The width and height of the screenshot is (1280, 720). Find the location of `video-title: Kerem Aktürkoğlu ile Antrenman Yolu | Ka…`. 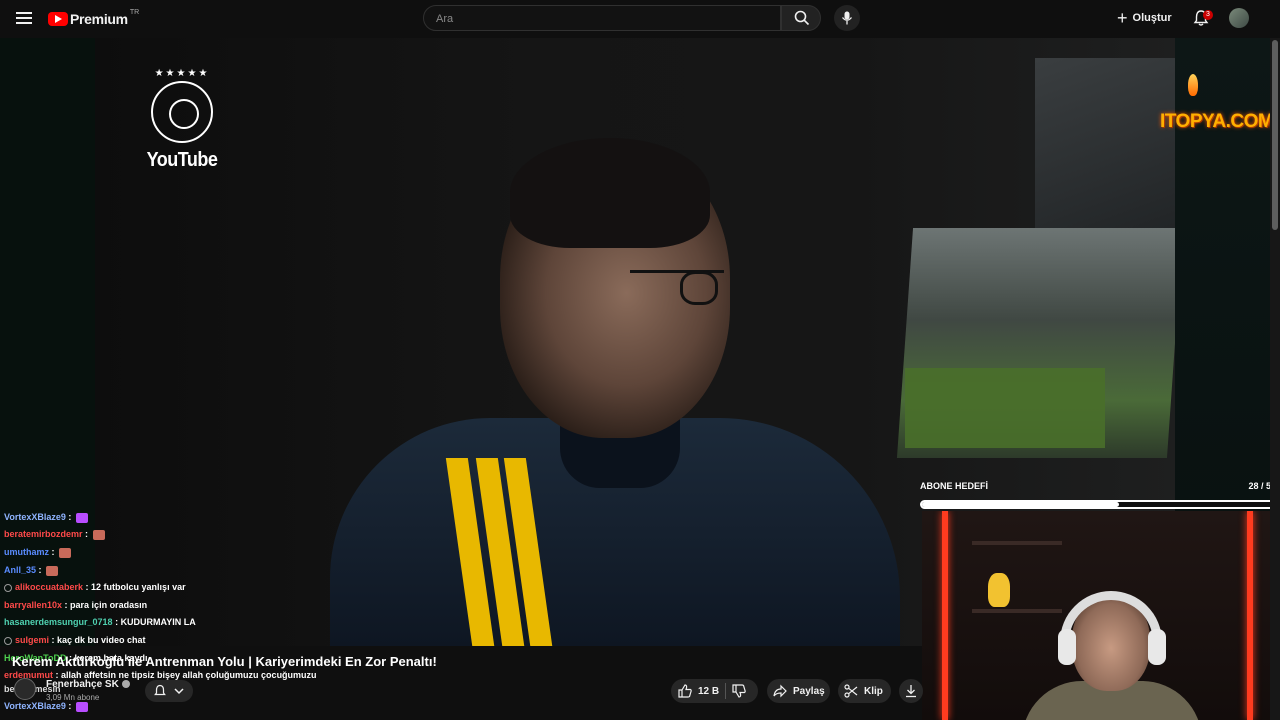

video-title: Kerem Aktürkoğlu ile Antrenman Yolu | Ka… is located at coordinates (224, 661).